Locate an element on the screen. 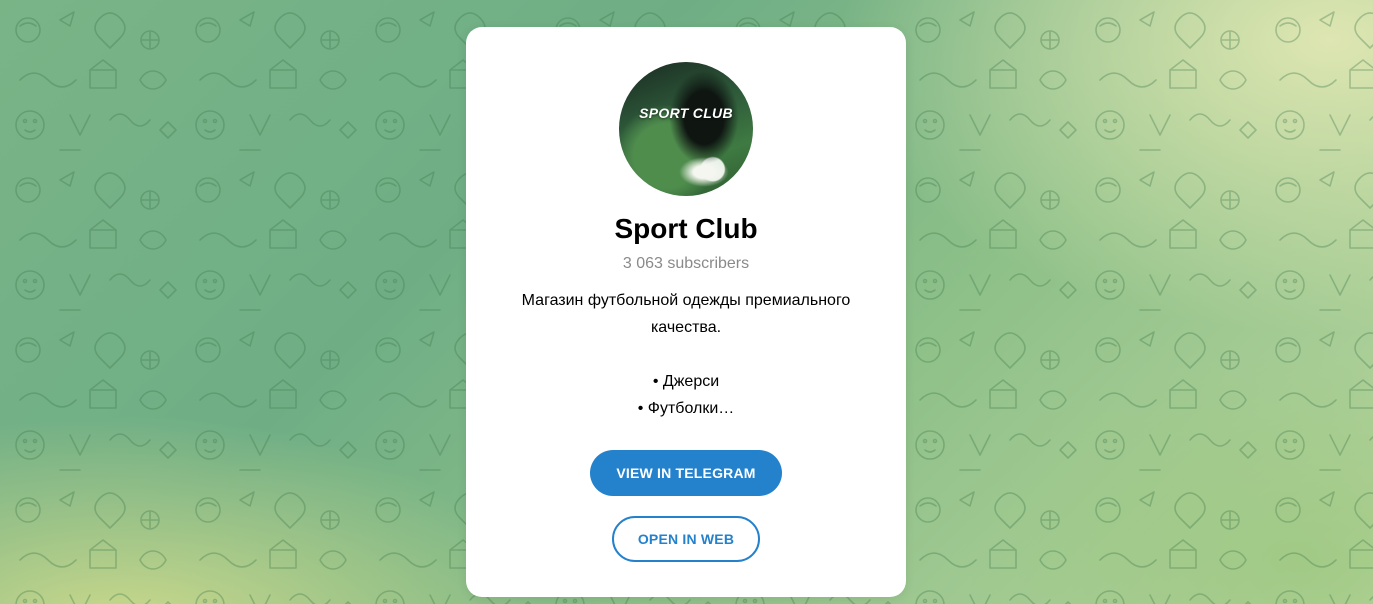 The height and width of the screenshot is (604, 1373). channel-avatar: SPORT CLUB is located at coordinates (686, 129).